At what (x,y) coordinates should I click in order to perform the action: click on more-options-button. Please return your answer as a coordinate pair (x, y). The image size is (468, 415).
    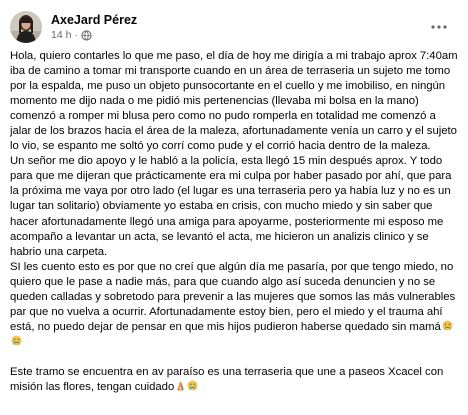
    Looking at the image, I should click on (439, 27).